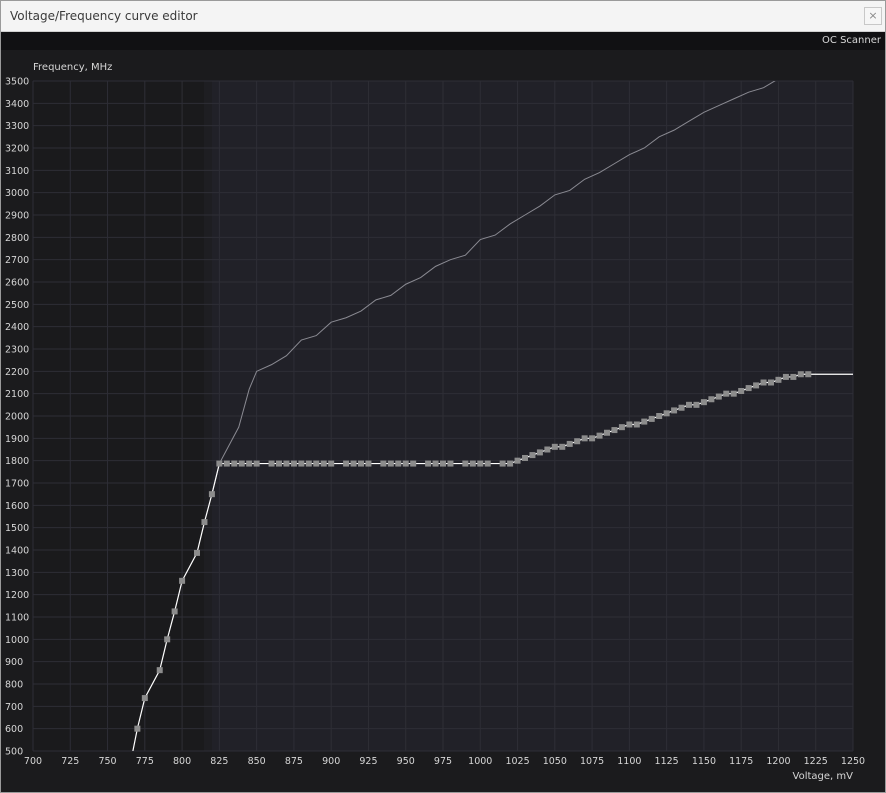  What do you see at coordinates (14, 685) in the screenshot?
I see `y-tick-label: 800` at bounding box center [14, 685].